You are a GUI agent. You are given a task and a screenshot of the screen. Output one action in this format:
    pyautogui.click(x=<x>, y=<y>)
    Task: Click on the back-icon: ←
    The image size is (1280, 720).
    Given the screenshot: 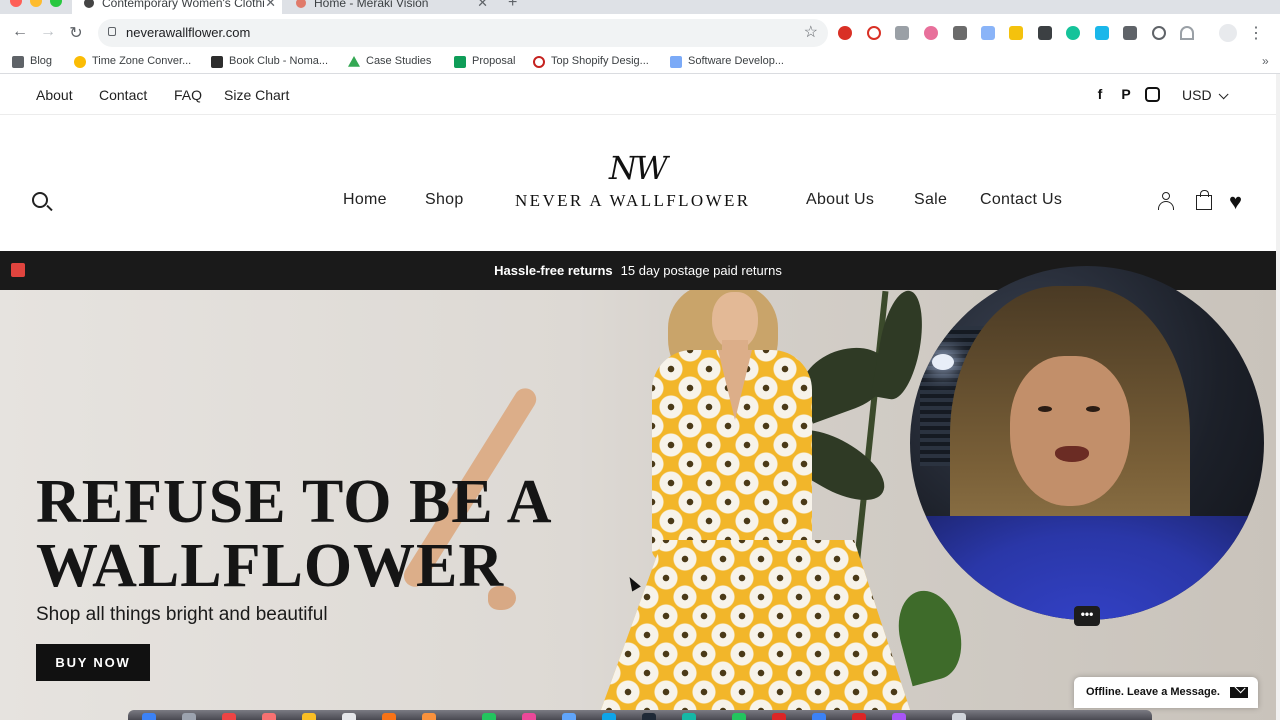 What is the action you would take?
    pyautogui.click(x=20, y=32)
    